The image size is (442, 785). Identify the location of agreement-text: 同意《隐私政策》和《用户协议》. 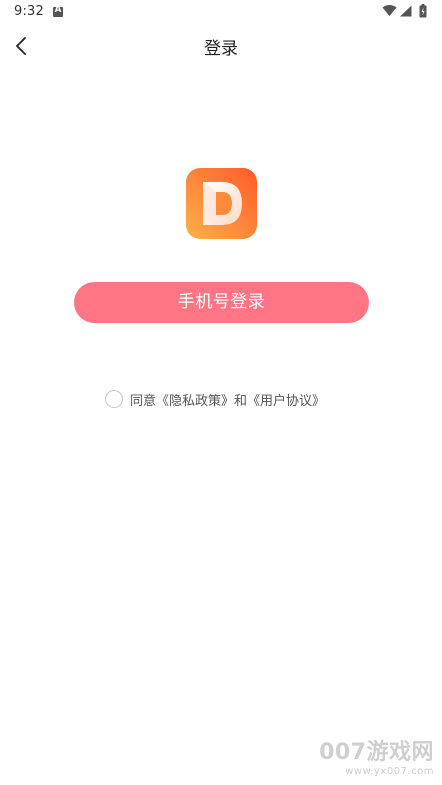
(227, 399).